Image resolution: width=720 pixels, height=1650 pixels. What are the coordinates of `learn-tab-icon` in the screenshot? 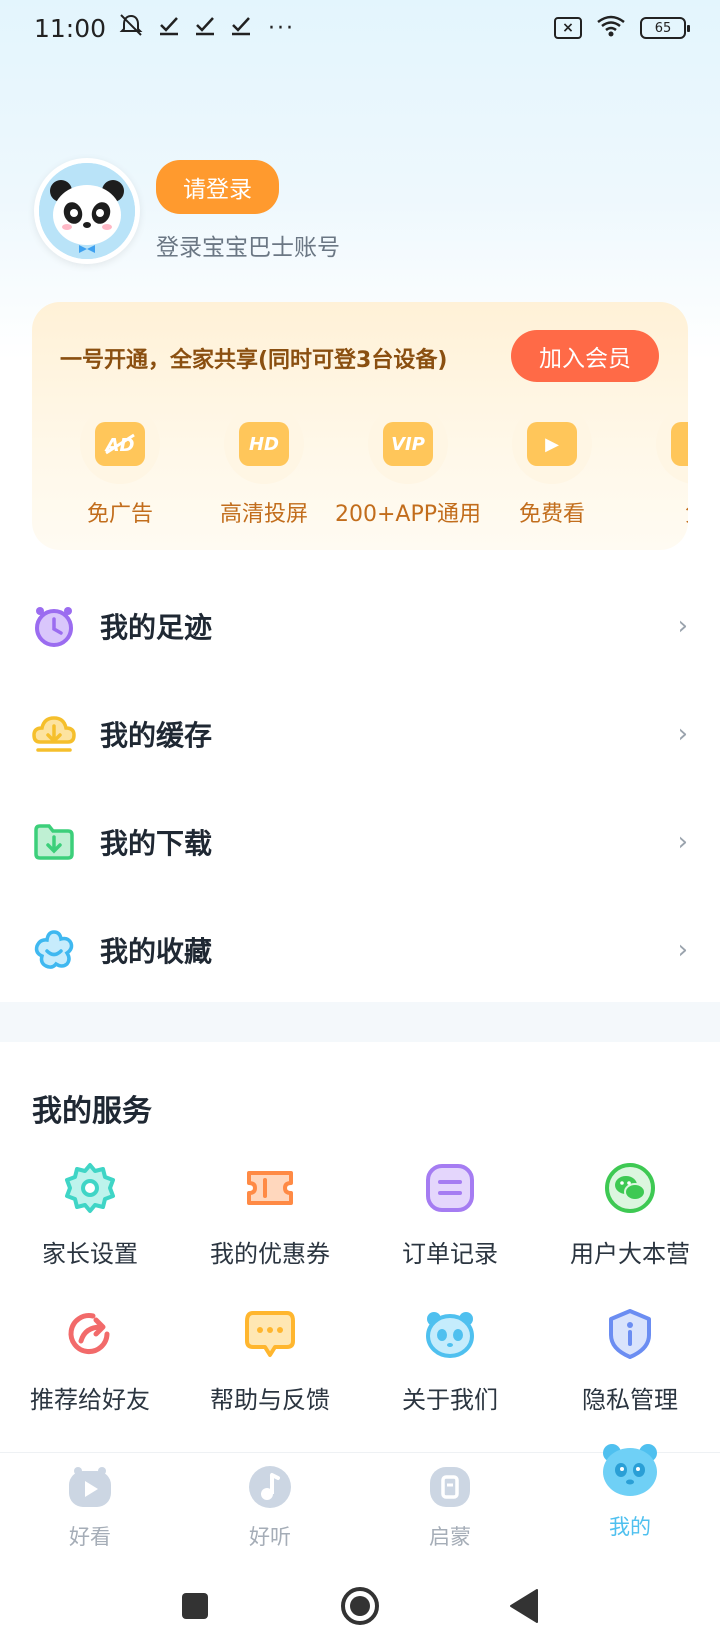 It's located at (450, 1487).